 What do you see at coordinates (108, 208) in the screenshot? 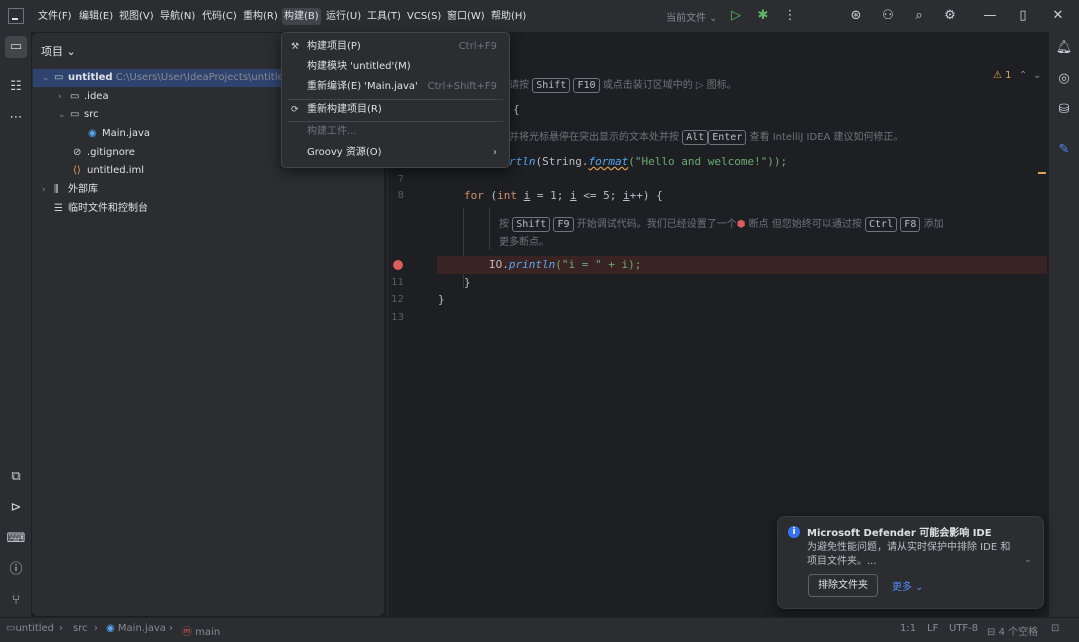
I see `tree-label: 临时文件和控制台` at bounding box center [108, 208].